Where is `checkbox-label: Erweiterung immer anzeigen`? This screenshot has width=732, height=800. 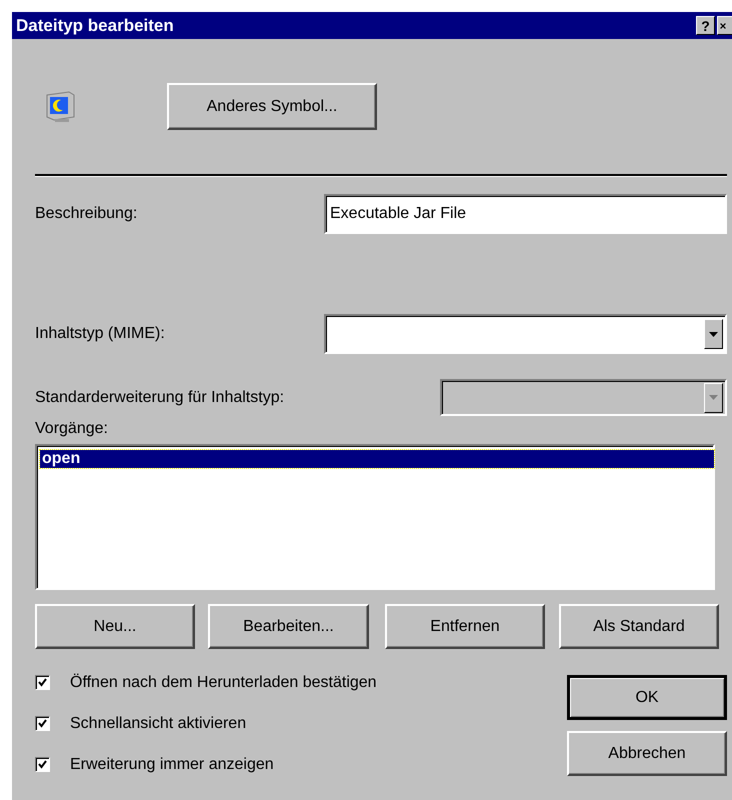 checkbox-label: Erweiterung immer anzeigen is located at coordinates (172, 765).